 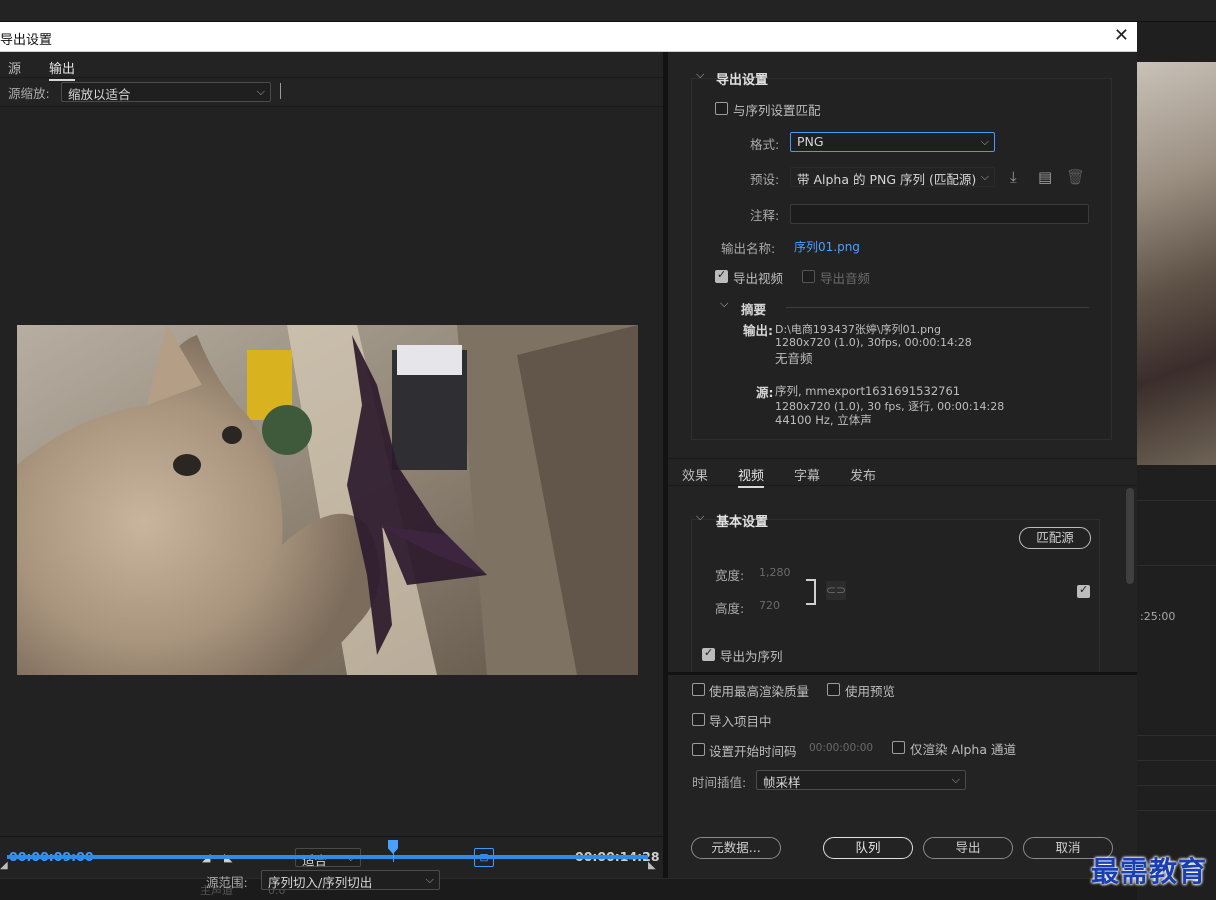 I want to click on tab-source: 源, so click(x=14, y=67).